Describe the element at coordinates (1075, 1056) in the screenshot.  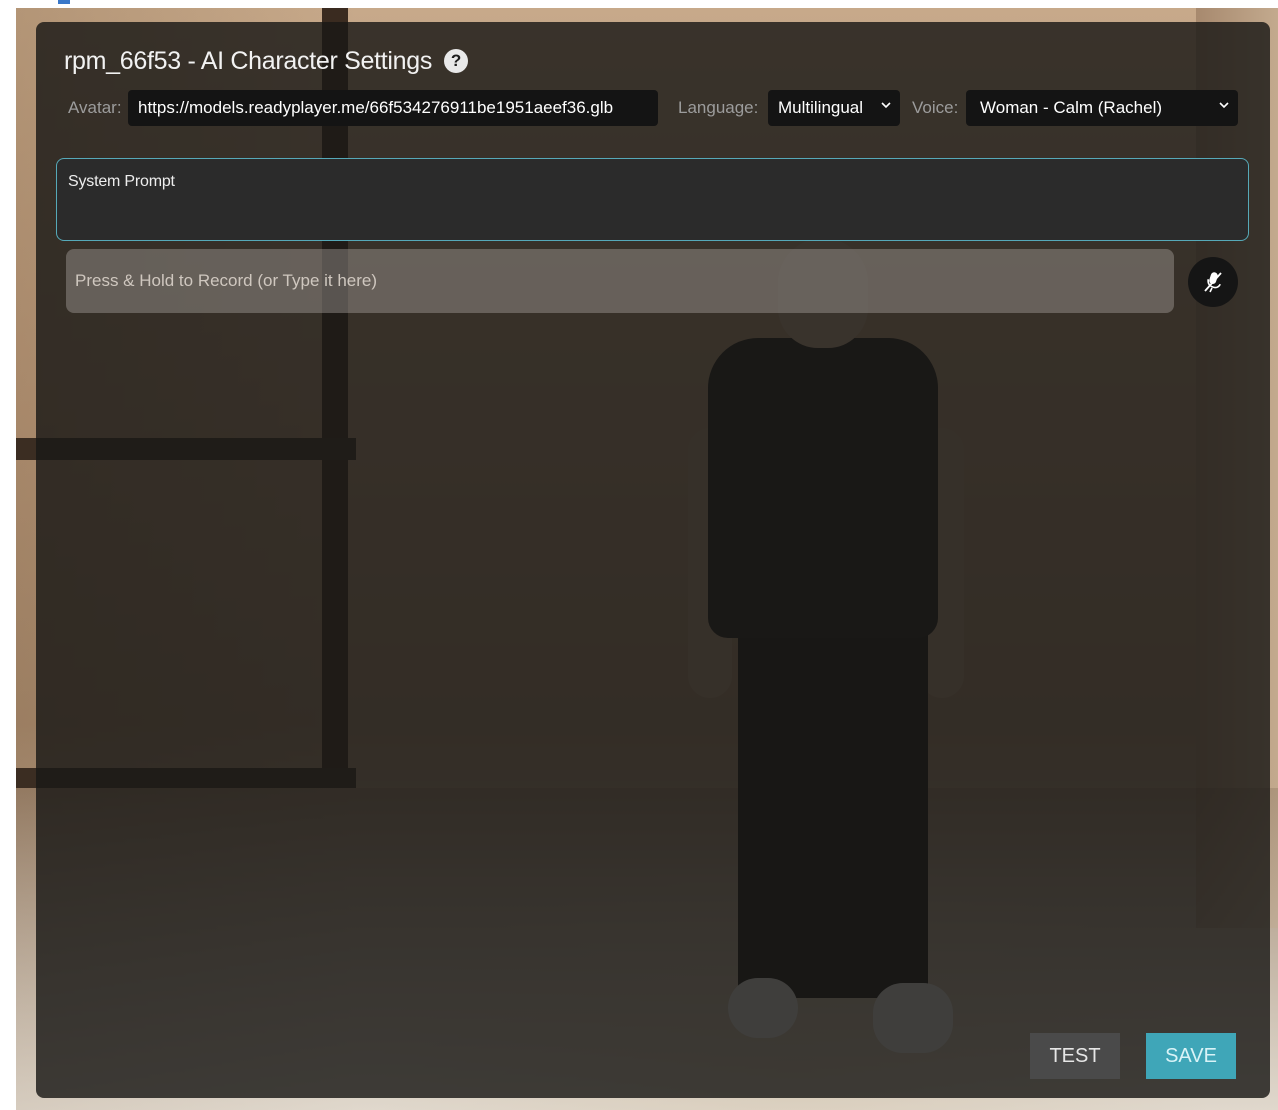
I see `test-button: TEST` at that location.